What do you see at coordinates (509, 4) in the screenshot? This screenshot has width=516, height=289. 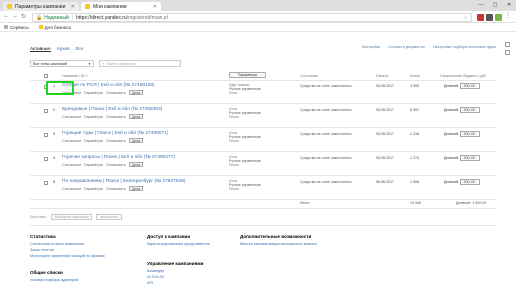 I see `close-window-icon: ✕` at bounding box center [509, 4].